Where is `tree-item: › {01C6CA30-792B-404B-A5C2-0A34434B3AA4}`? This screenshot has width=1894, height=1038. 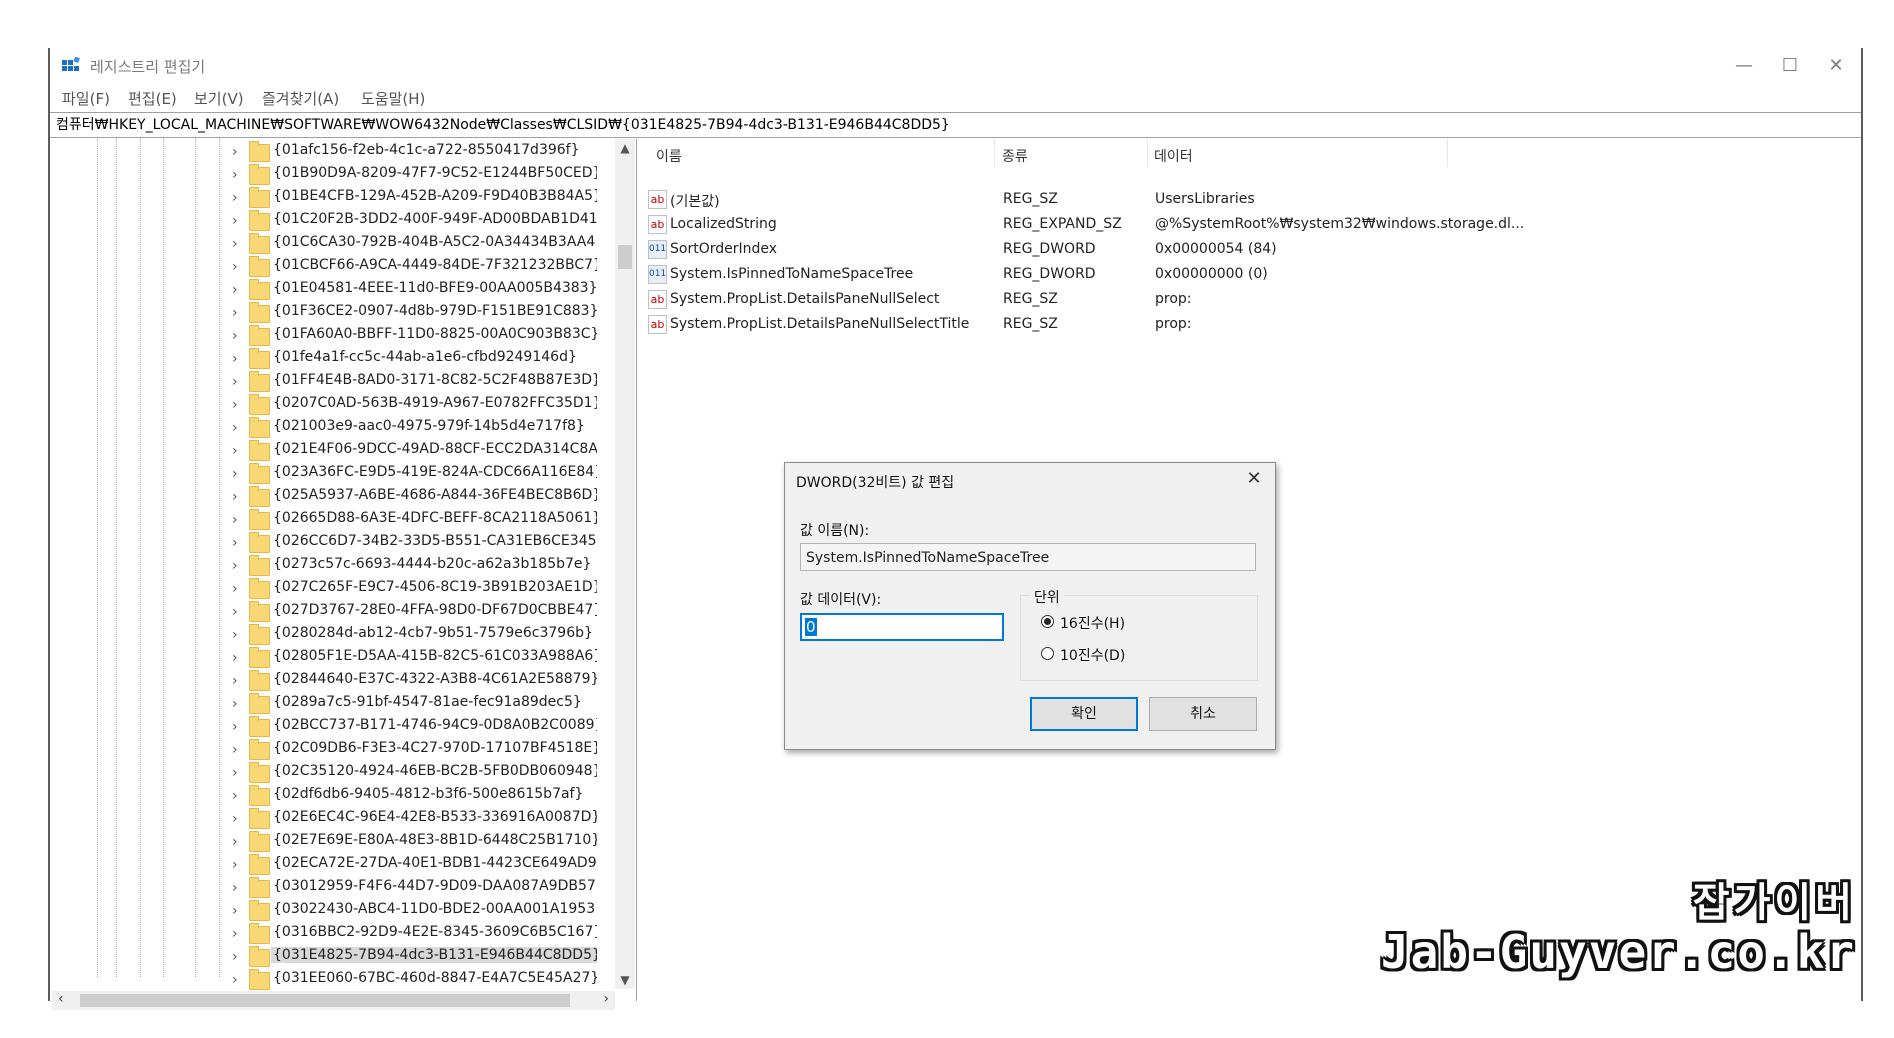
tree-item: › {01C6CA30-792B-404B-A5C2-0A34434B3AA4} is located at coordinates (414, 244).